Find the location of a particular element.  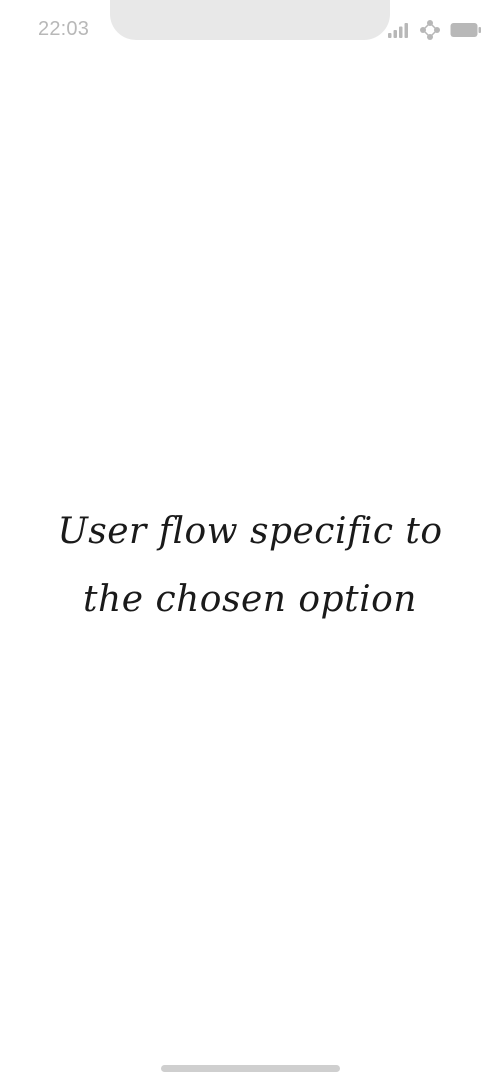

status-bar: 22:03 is located at coordinates (250, 30).